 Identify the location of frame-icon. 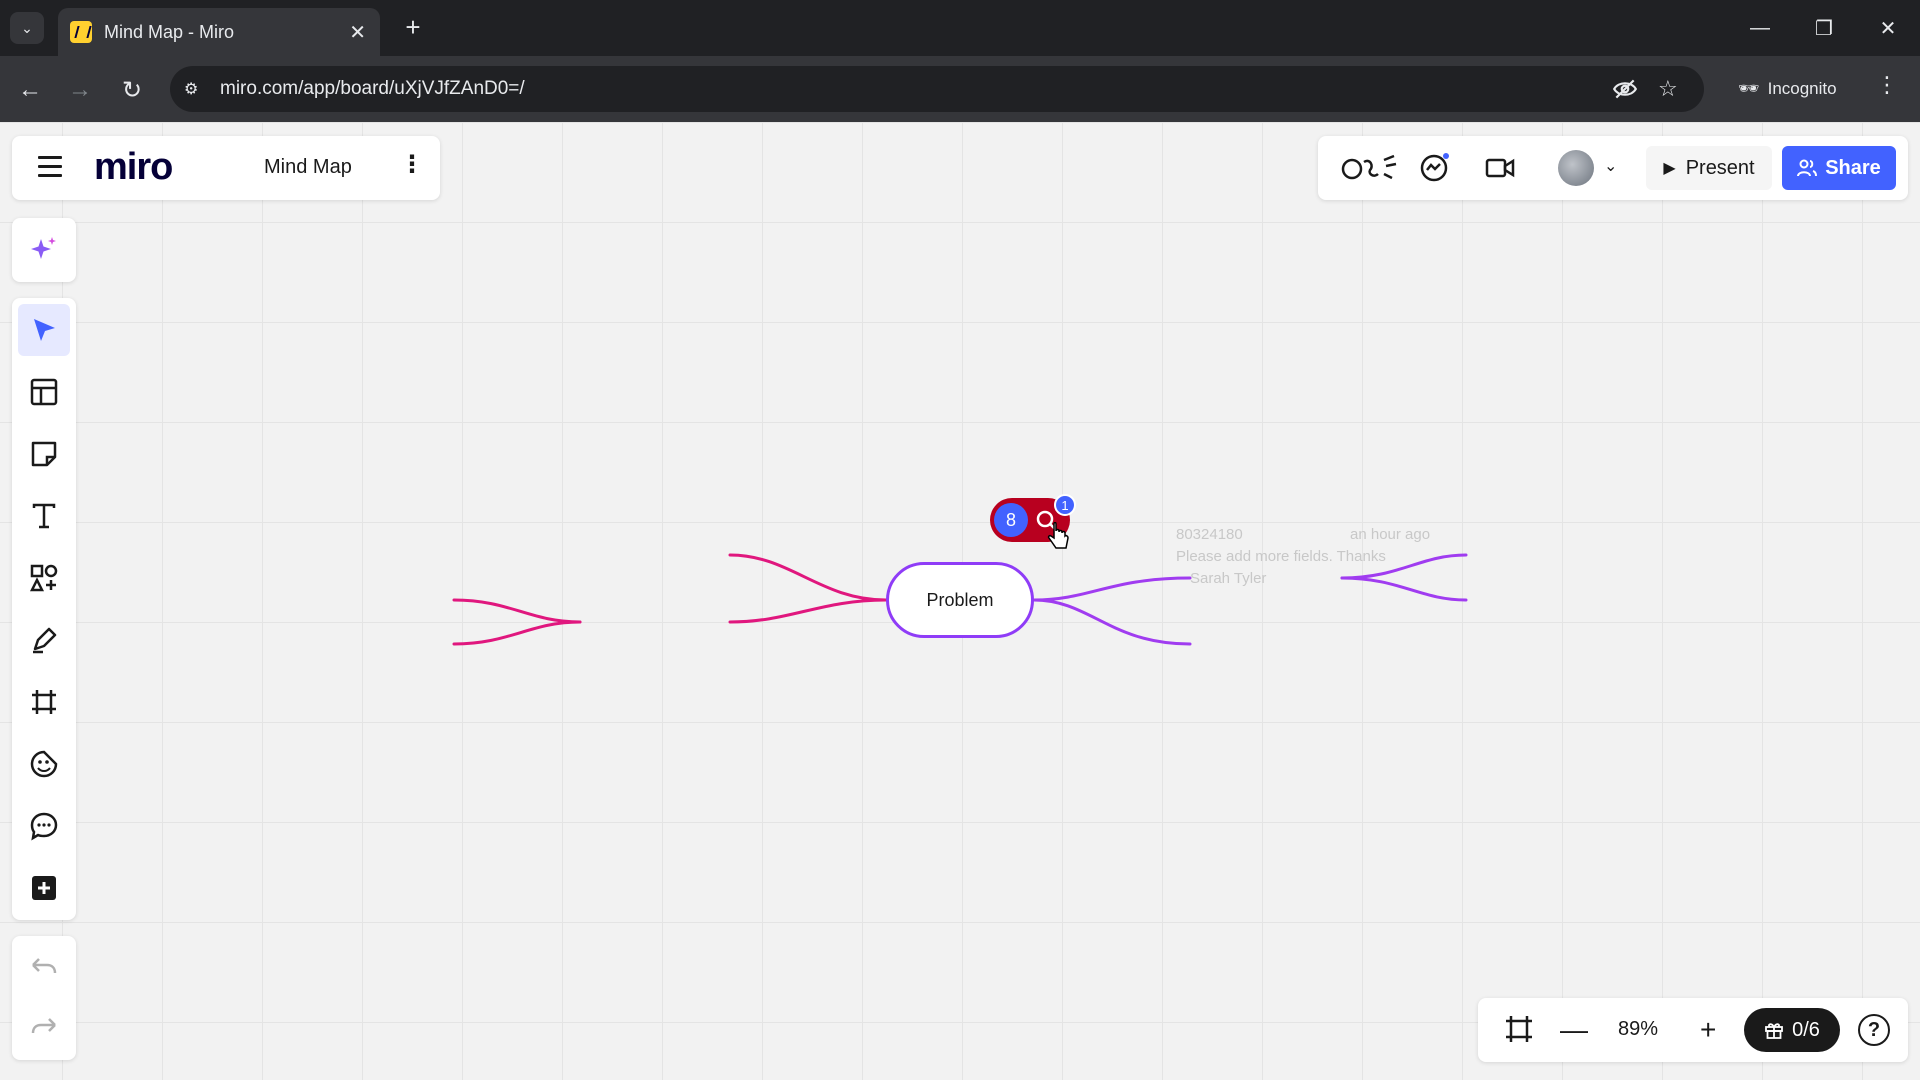
(44, 702).